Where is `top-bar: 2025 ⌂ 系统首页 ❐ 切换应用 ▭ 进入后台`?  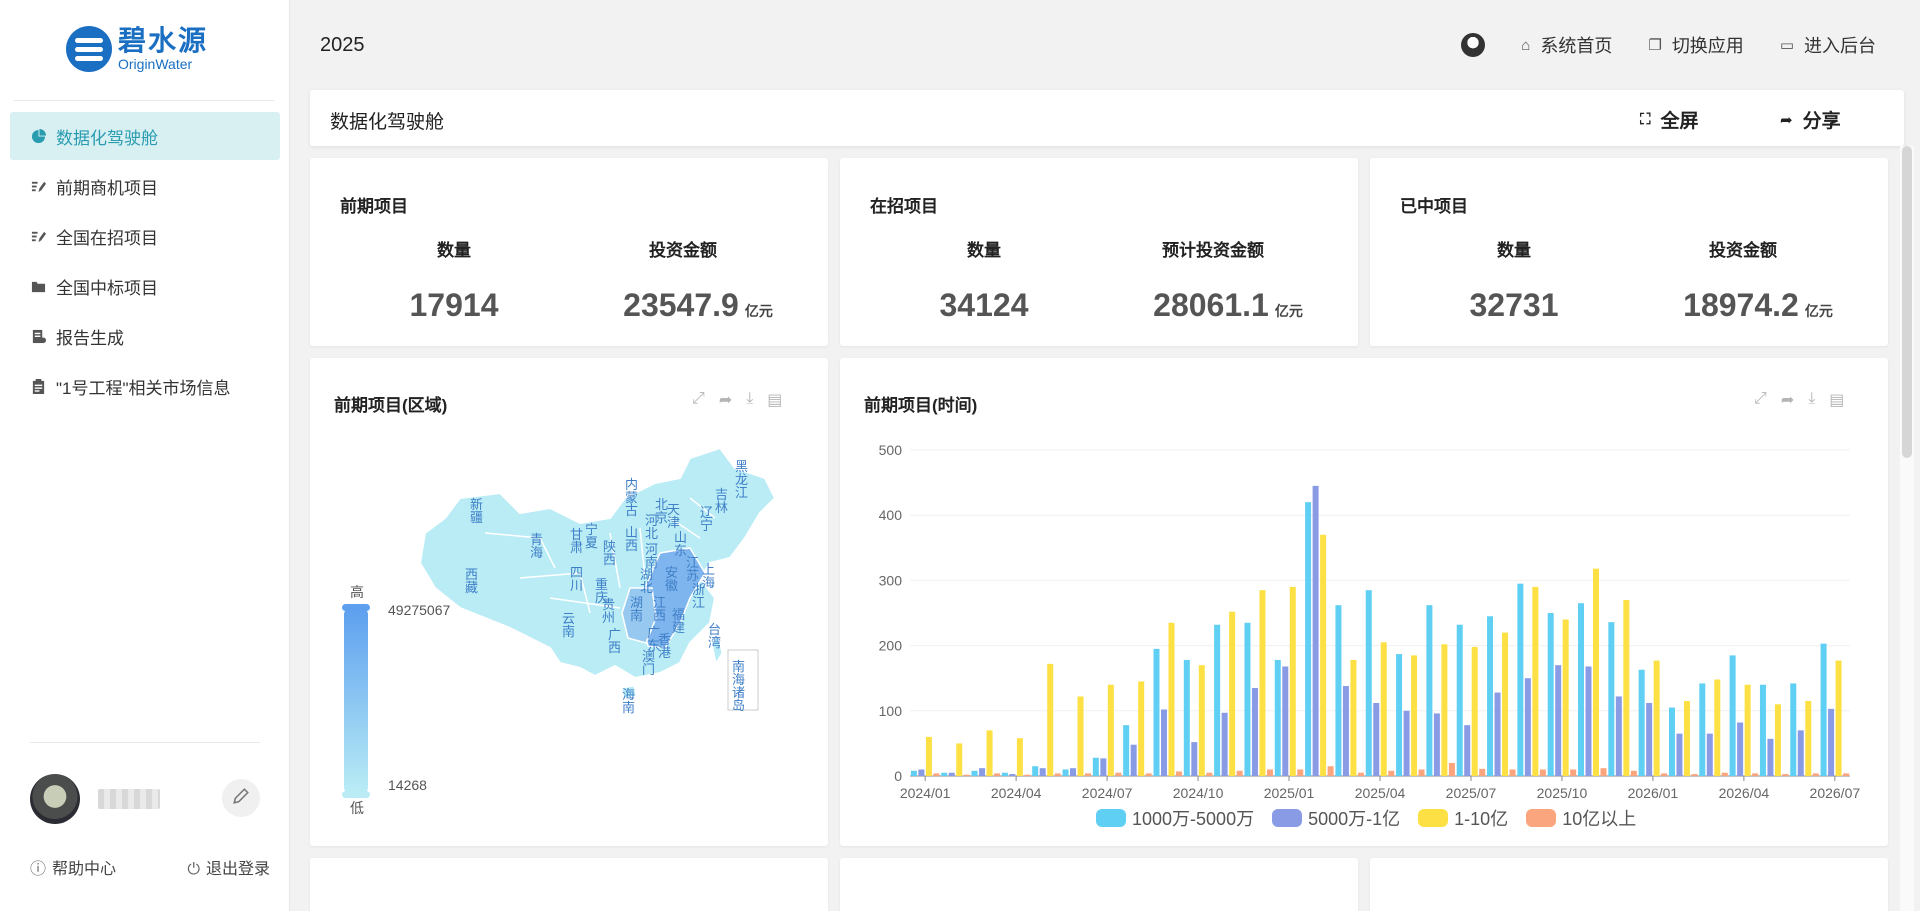 top-bar: 2025 ⌂ 系统首页 ❐ 切换应用 ▭ 进入后台 is located at coordinates (1105, 45).